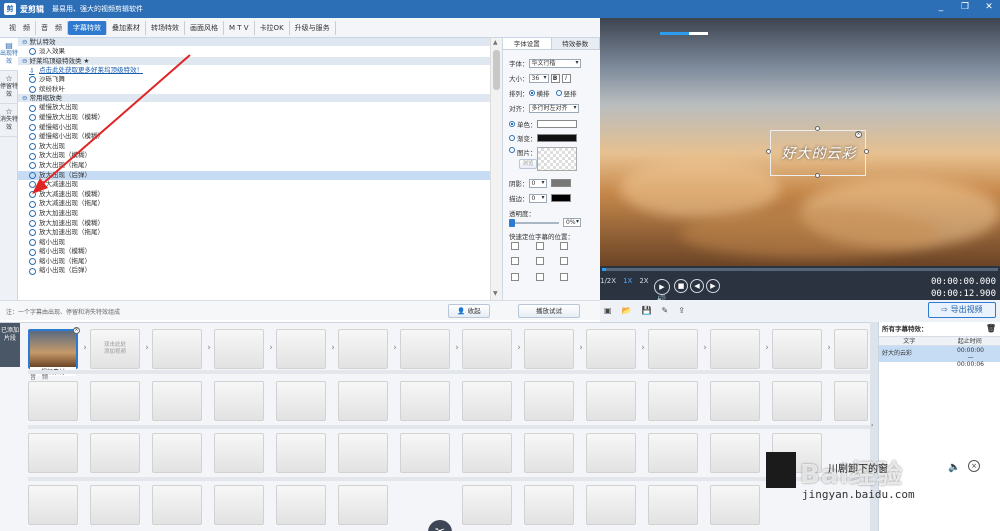  Describe the element at coordinates (260, 166) in the screenshot. I see `list-item: 放大出现（拖尾）` at that location.